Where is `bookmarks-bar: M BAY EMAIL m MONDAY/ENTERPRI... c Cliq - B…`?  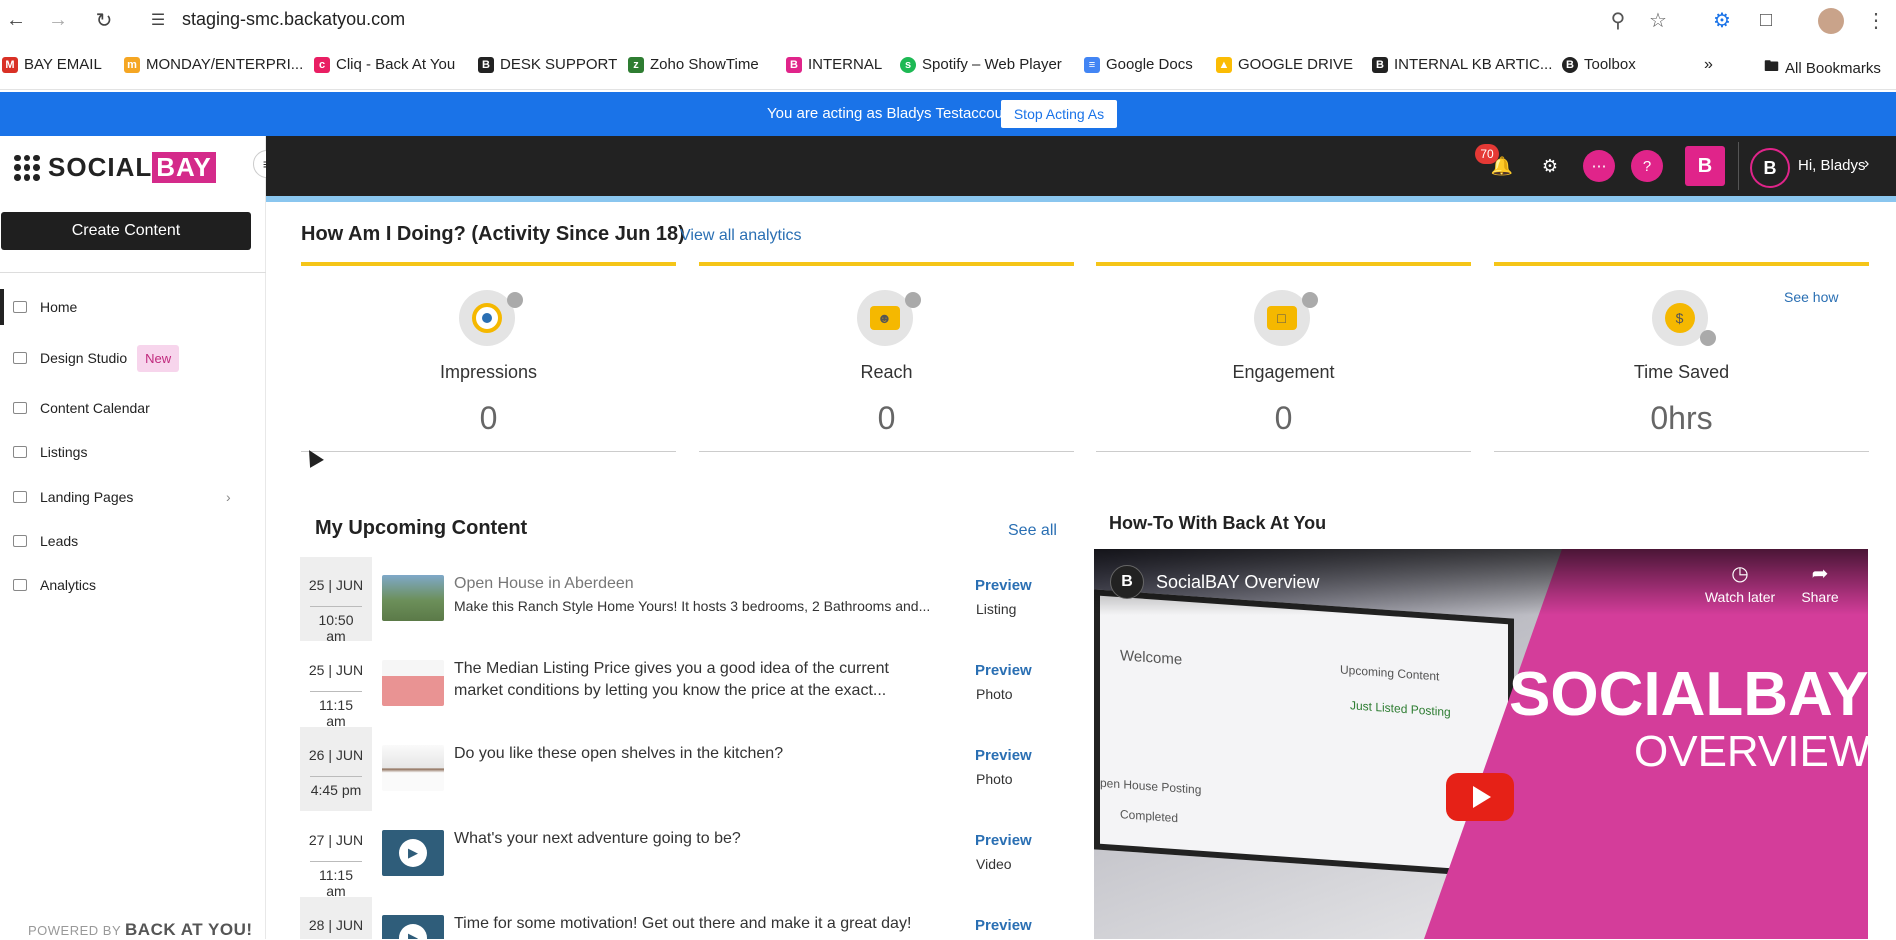 bookmarks-bar: M BAY EMAIL m MONDAY/ENTERPRI... c Cliq - B… is located at coordinates (948, 65).